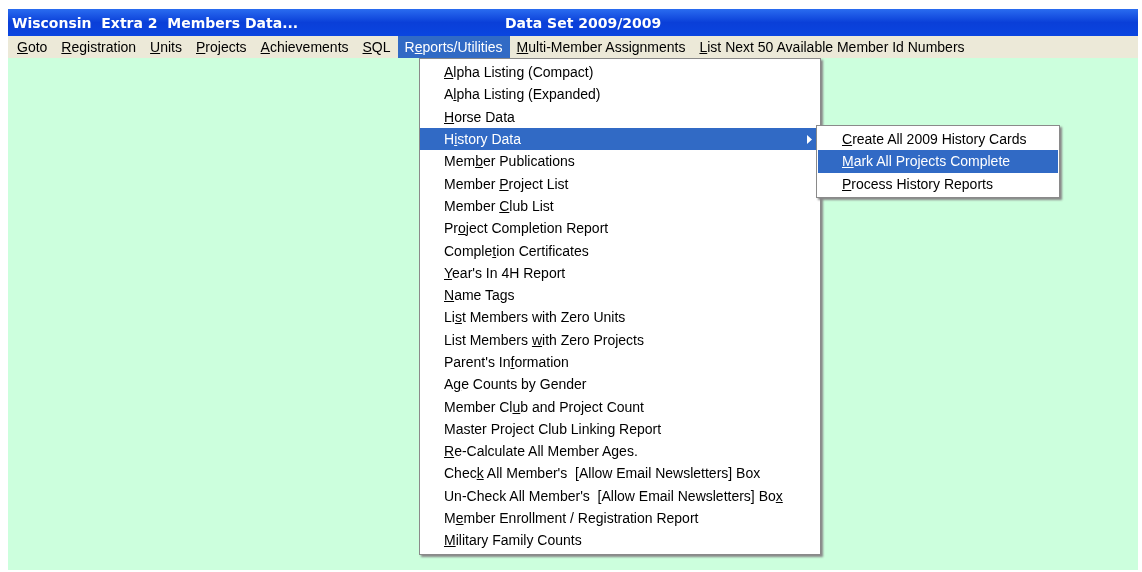 The image size is (1142, 572). What do you see at coordinates (620, 72) in the screenshot?
I see `menu-item: Alpha Listing (Compact)` at bounding box center [620, 72].